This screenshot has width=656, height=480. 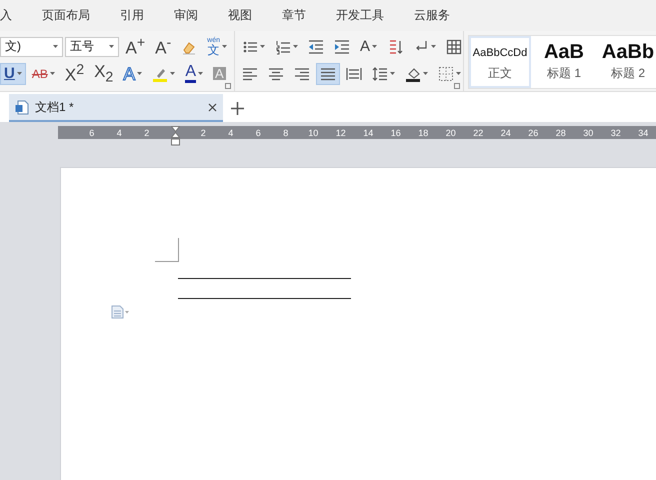 What do you see at coordinates (340, 133) in the screenshot?
I see `ruler-number: 12` at bounding box center [340, 133].